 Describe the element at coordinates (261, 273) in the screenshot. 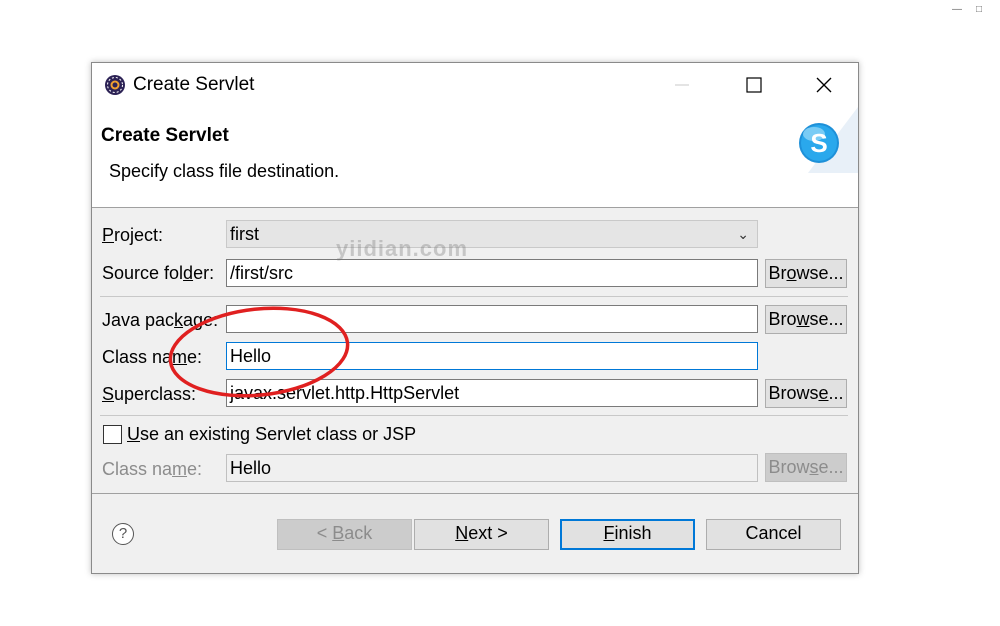

I see `source-folder-value: /first/src` at that location.